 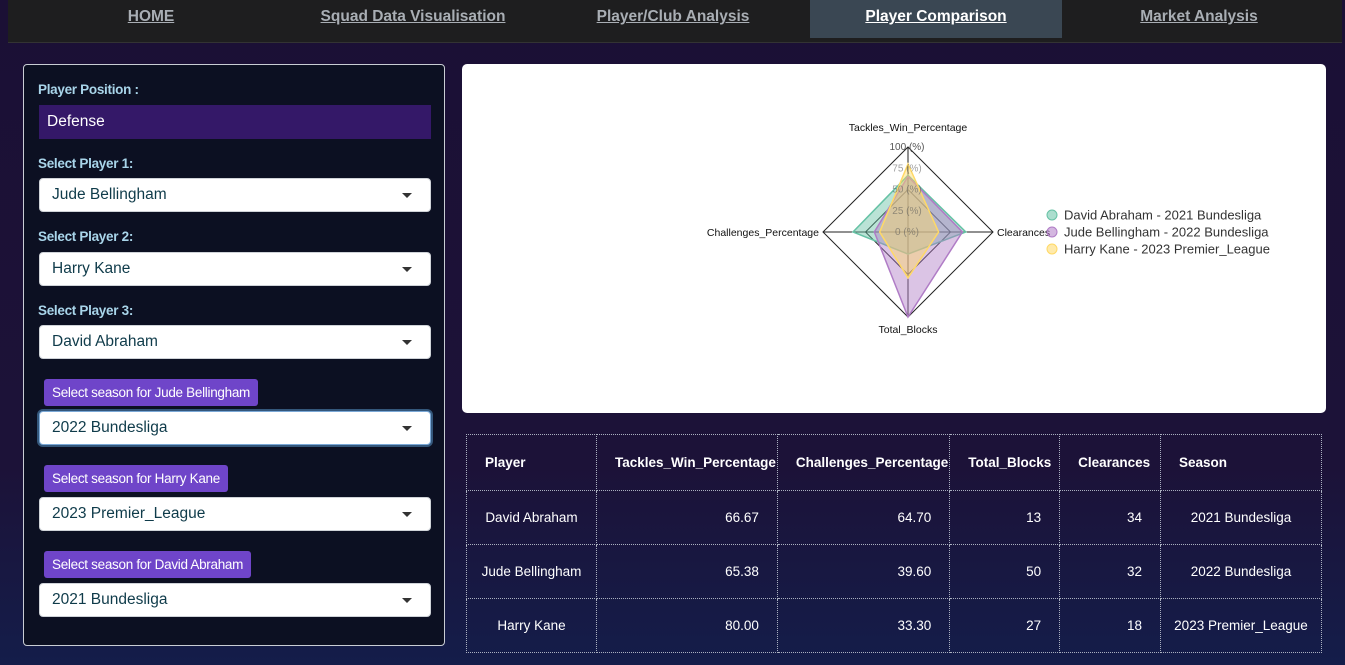 What do you see at coordinates (1005, 571) in the screenshot?
I see `cell-total-blocks: 50` at bounding box center [1005, 571].